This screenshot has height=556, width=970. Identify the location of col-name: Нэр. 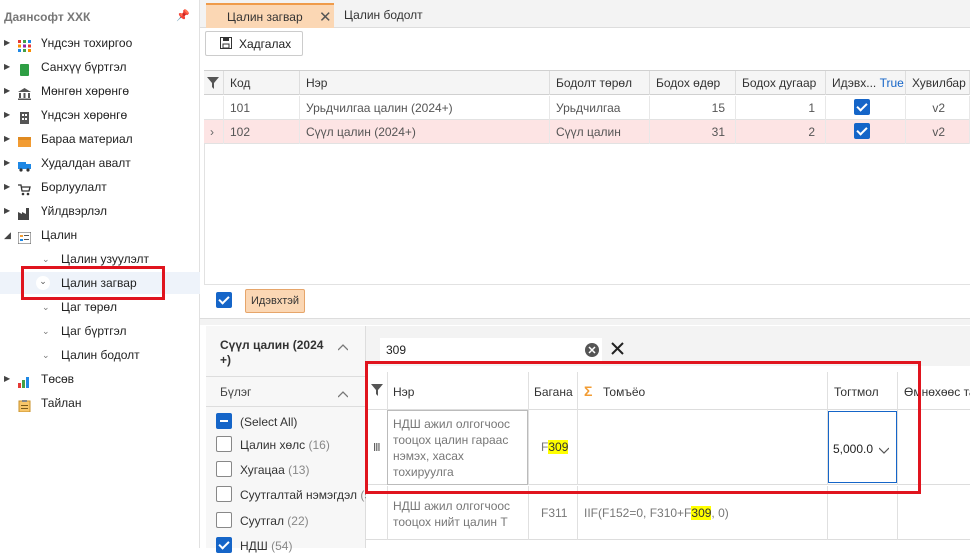
(425, 83).